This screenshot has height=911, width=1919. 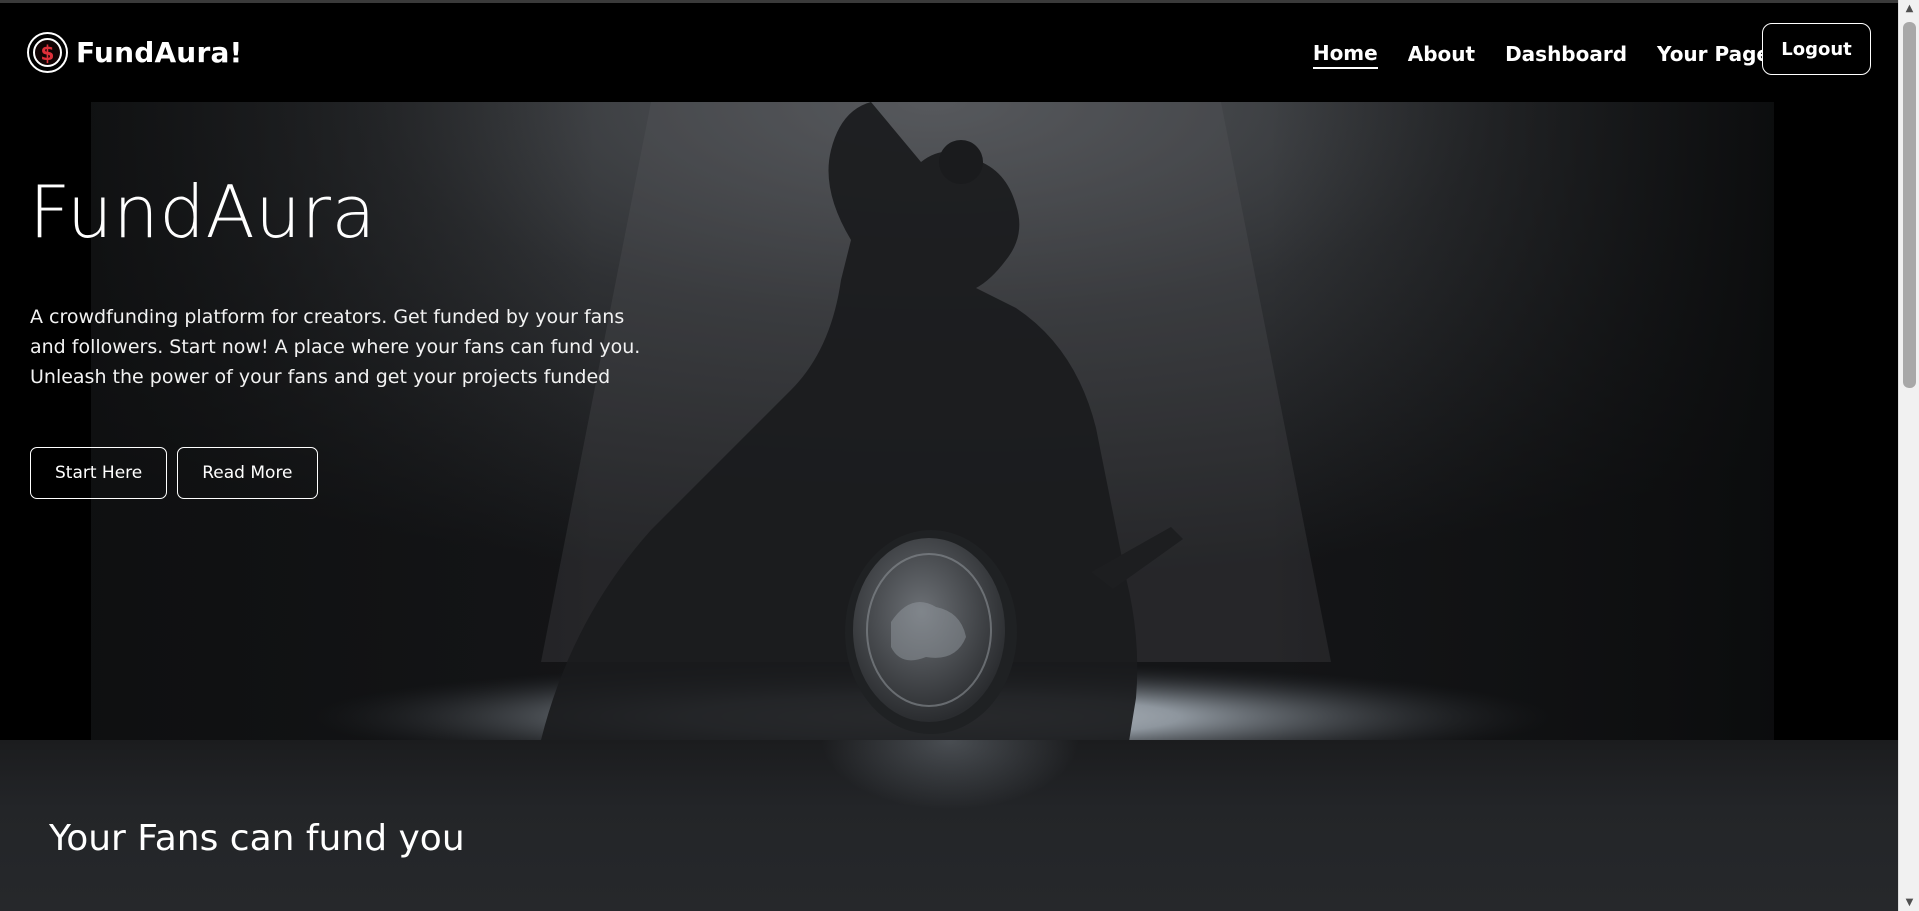 I want to click on logout-button: Logout, so click(x=1816, y=49).